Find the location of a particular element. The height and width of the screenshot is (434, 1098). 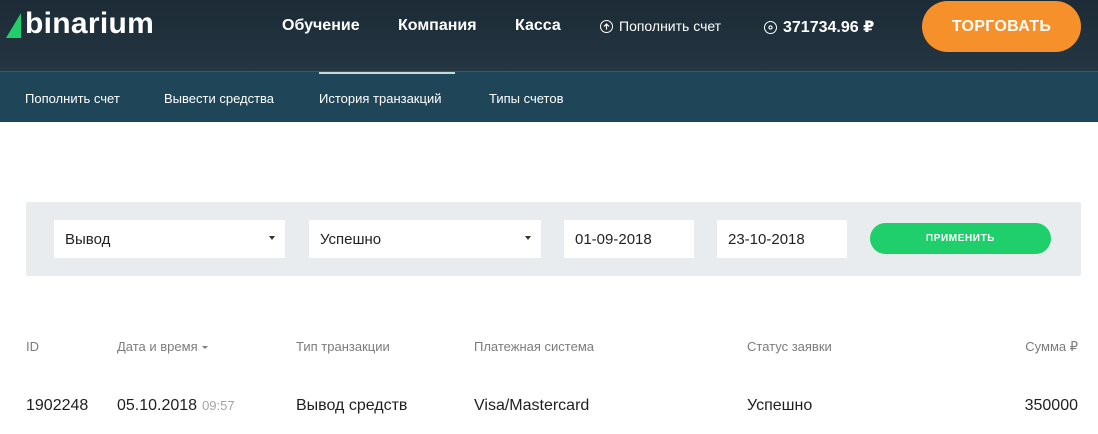

column-header-status: Статус заявки is located at coordinates (789, 346).